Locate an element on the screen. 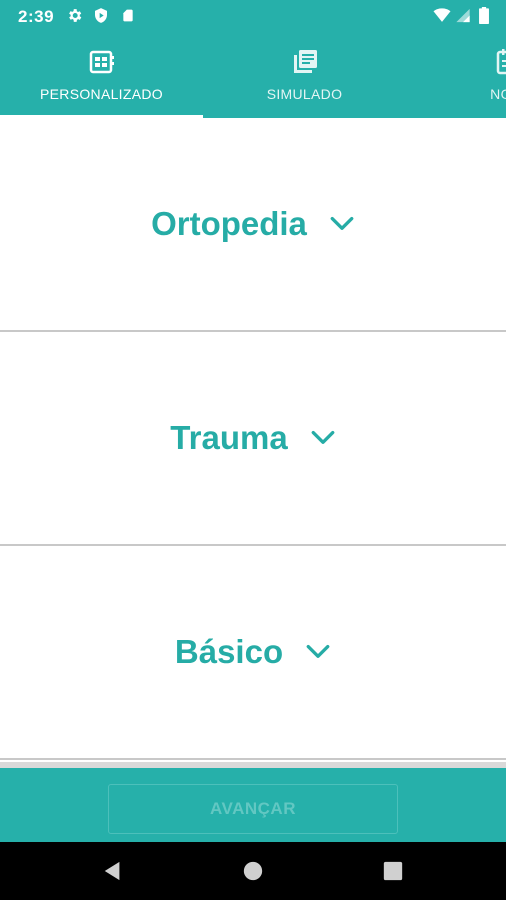 This screenshot has height=900, width=506. tab-bar: PERSONALIZADO SIMULADO NOTI is located at coordinates (253, 75).